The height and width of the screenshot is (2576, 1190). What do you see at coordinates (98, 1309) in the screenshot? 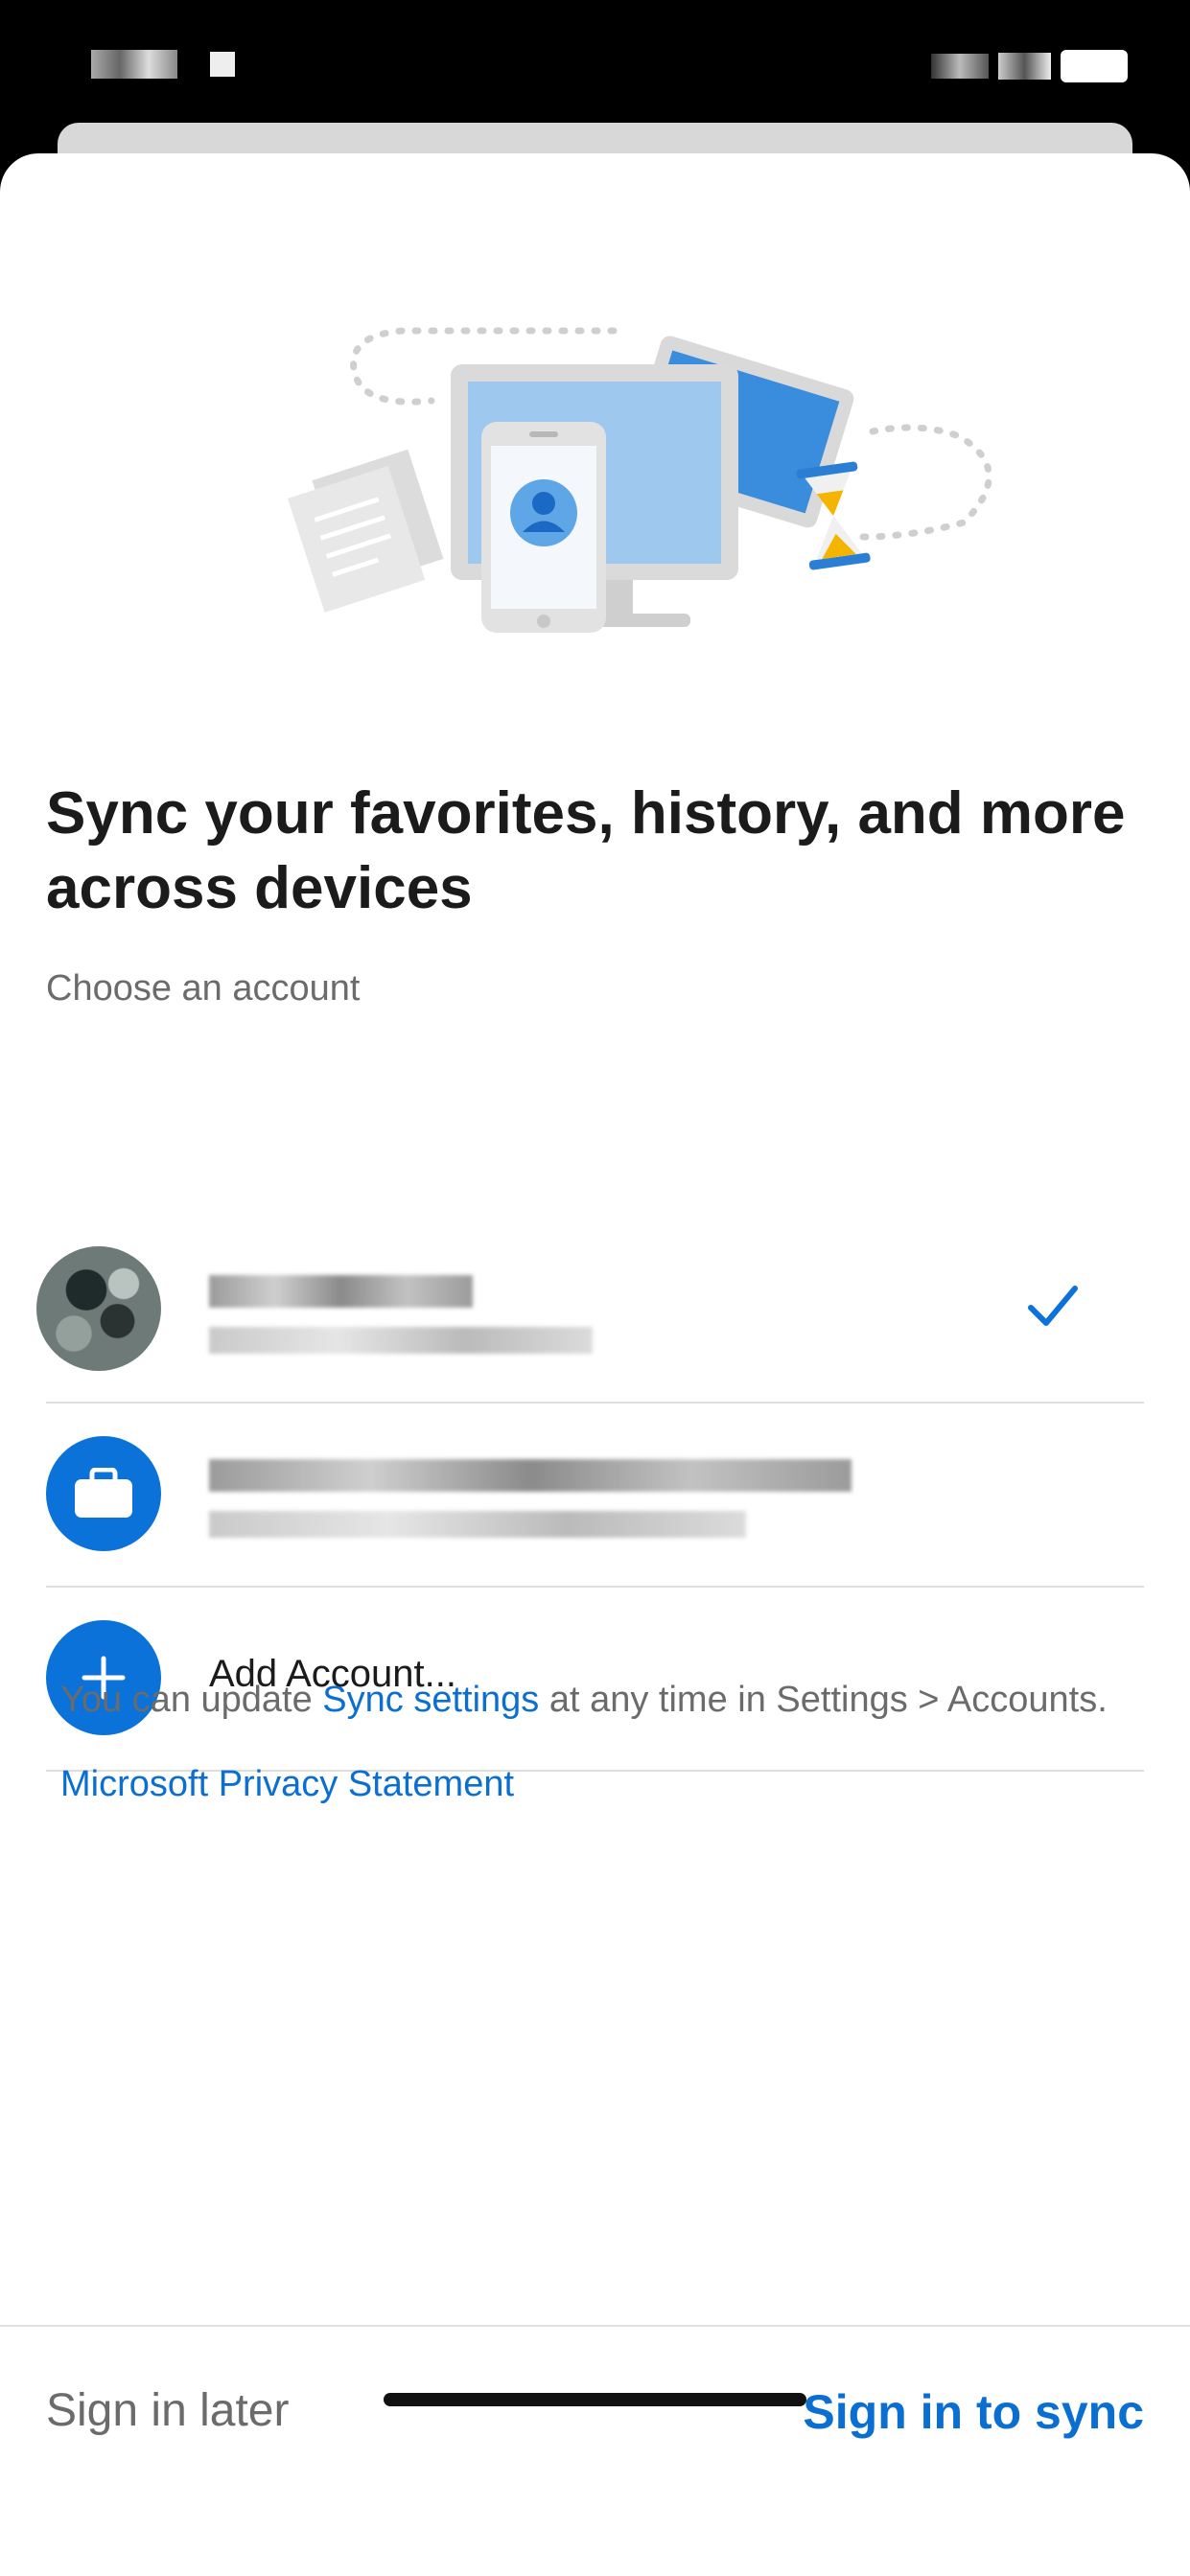
I see `profile-photo-avatar` at bounding box center [98, 1309].